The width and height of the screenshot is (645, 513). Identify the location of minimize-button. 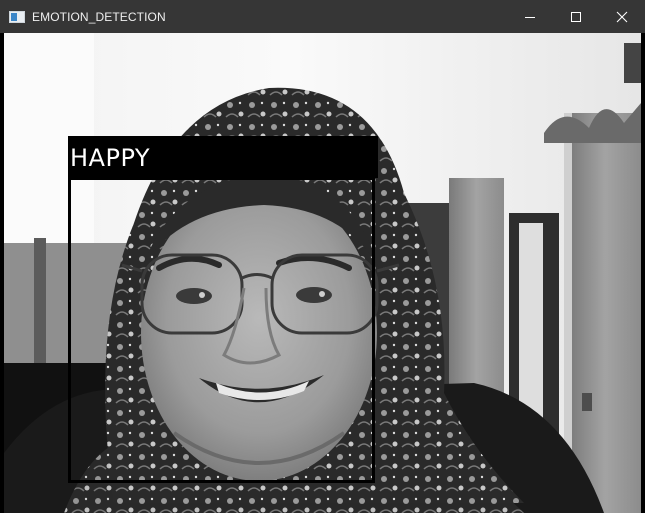
(530, 16).